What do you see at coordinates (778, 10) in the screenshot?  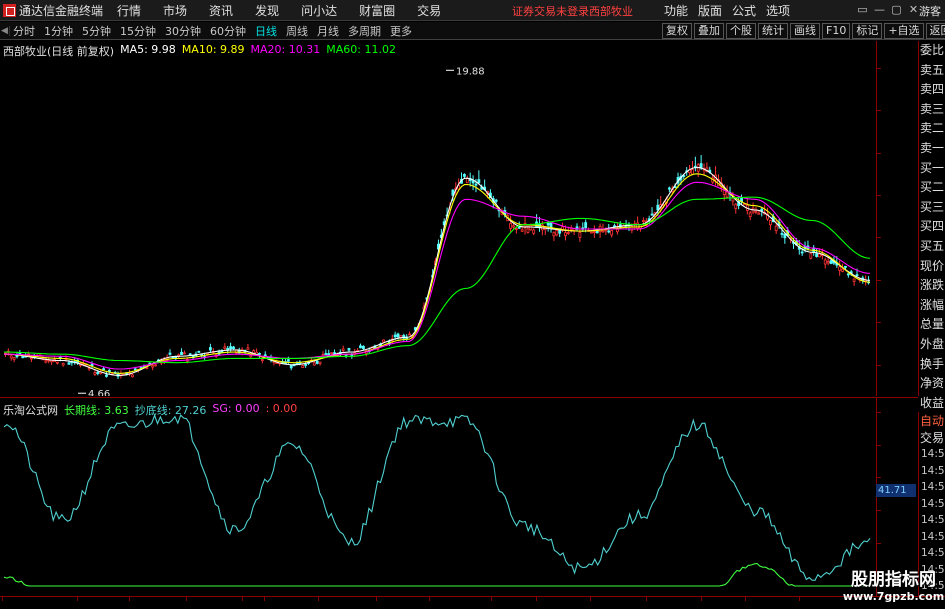 I see `menu-options: 选项` at bounding box center [778, 10].